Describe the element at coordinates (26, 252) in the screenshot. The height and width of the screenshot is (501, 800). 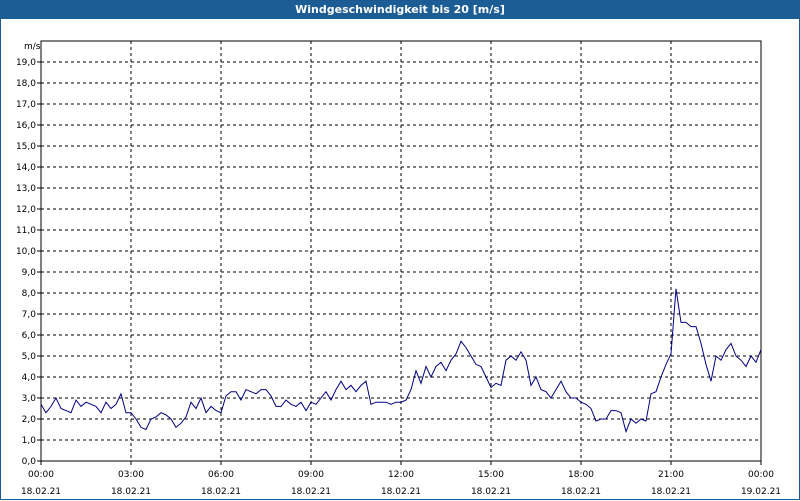
I see `y-tick-label: 10,0` at that location.